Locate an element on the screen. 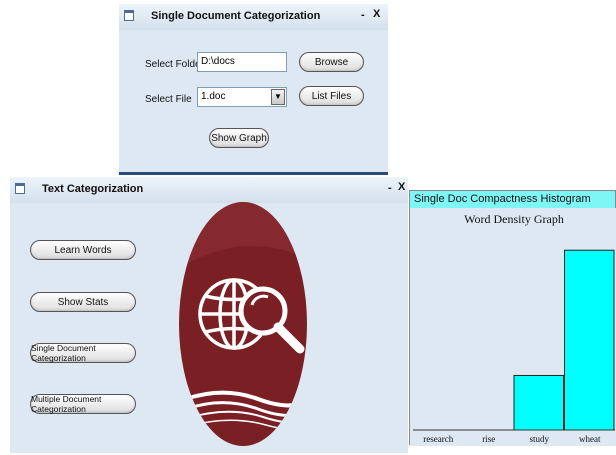  title-bar: Single Document Categorization - X is located at coordinates (253, 17).